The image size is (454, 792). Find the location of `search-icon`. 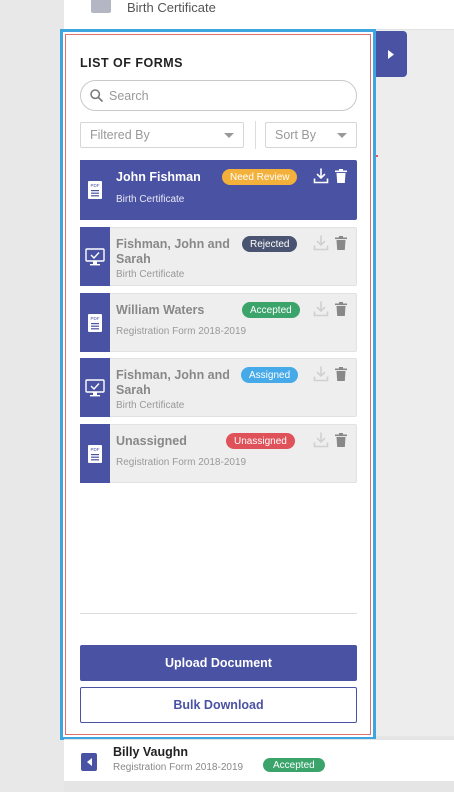

search-icon is located at coordinates (96, 95).